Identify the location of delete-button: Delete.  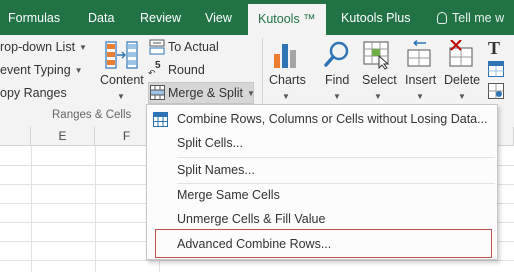
(462, 80).